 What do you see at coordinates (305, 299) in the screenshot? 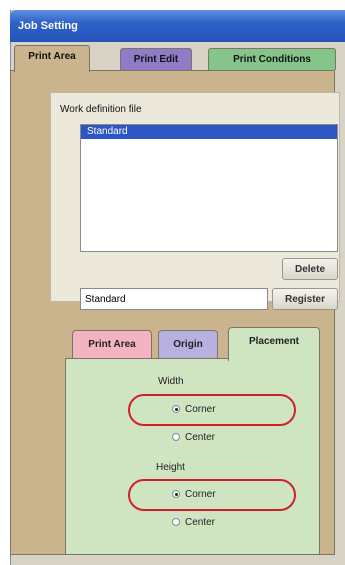
I see `register-button: Register` at bounding box center [305, 299].